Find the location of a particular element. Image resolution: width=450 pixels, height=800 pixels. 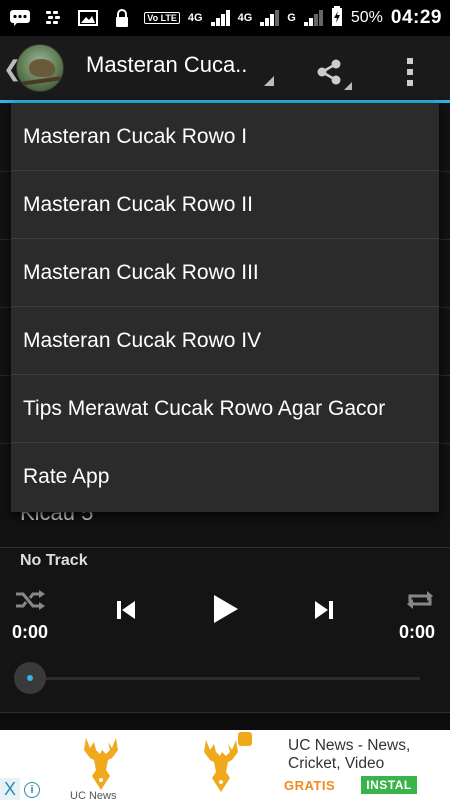

network-type-g: G is located at coordinates (291, 18).